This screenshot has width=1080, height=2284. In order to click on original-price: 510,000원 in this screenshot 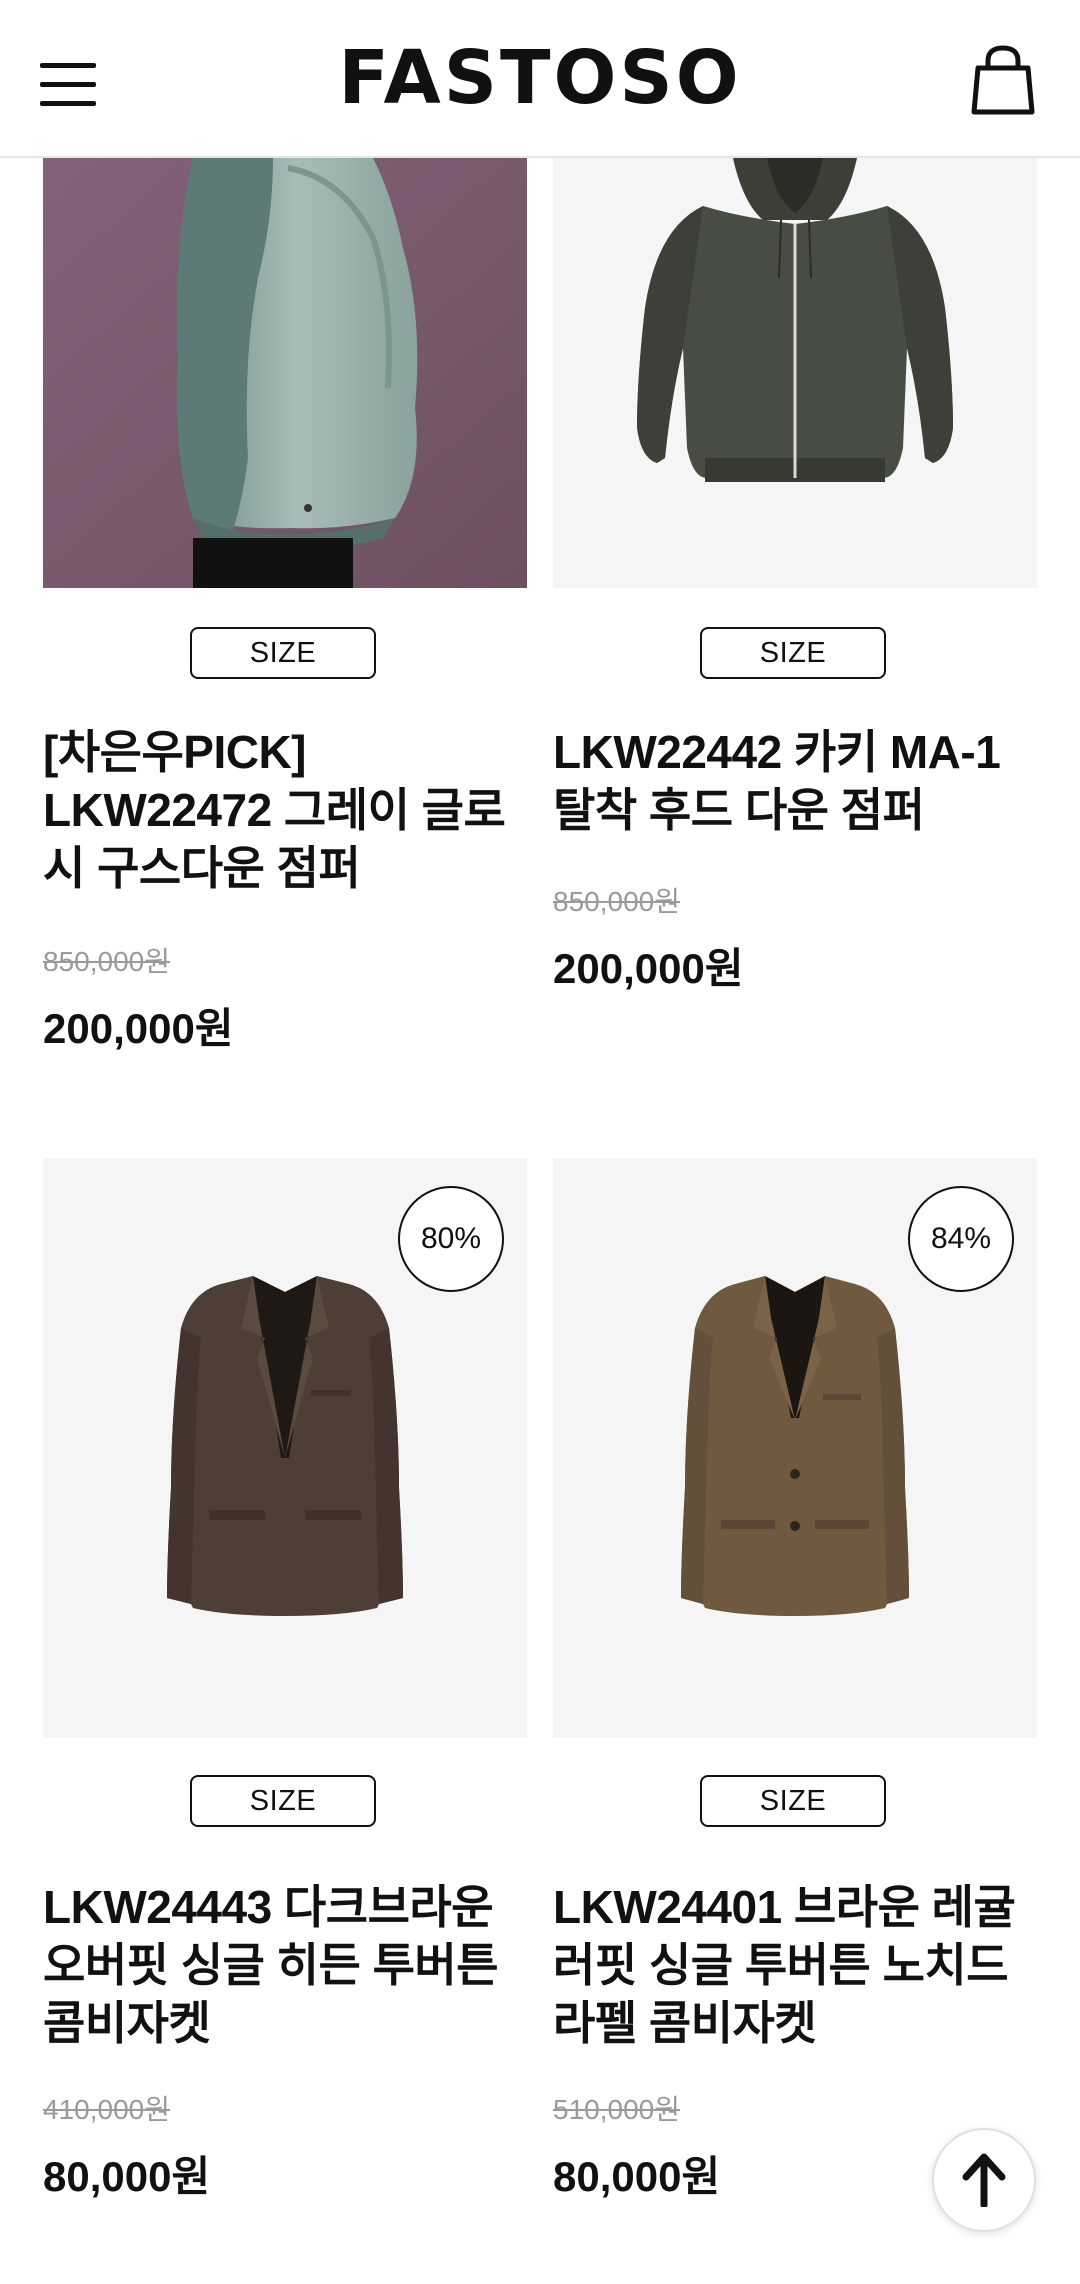, I will do `click(616, 2109)`.